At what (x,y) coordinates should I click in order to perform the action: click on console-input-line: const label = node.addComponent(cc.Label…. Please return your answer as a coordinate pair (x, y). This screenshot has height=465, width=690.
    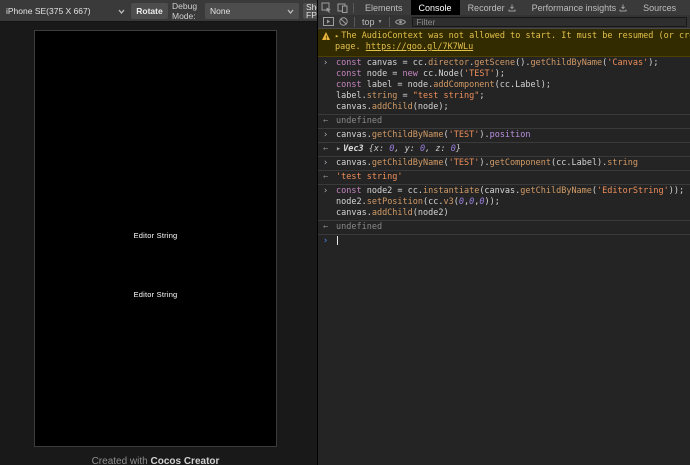
    Looking at the image, I should click on (443, 85).